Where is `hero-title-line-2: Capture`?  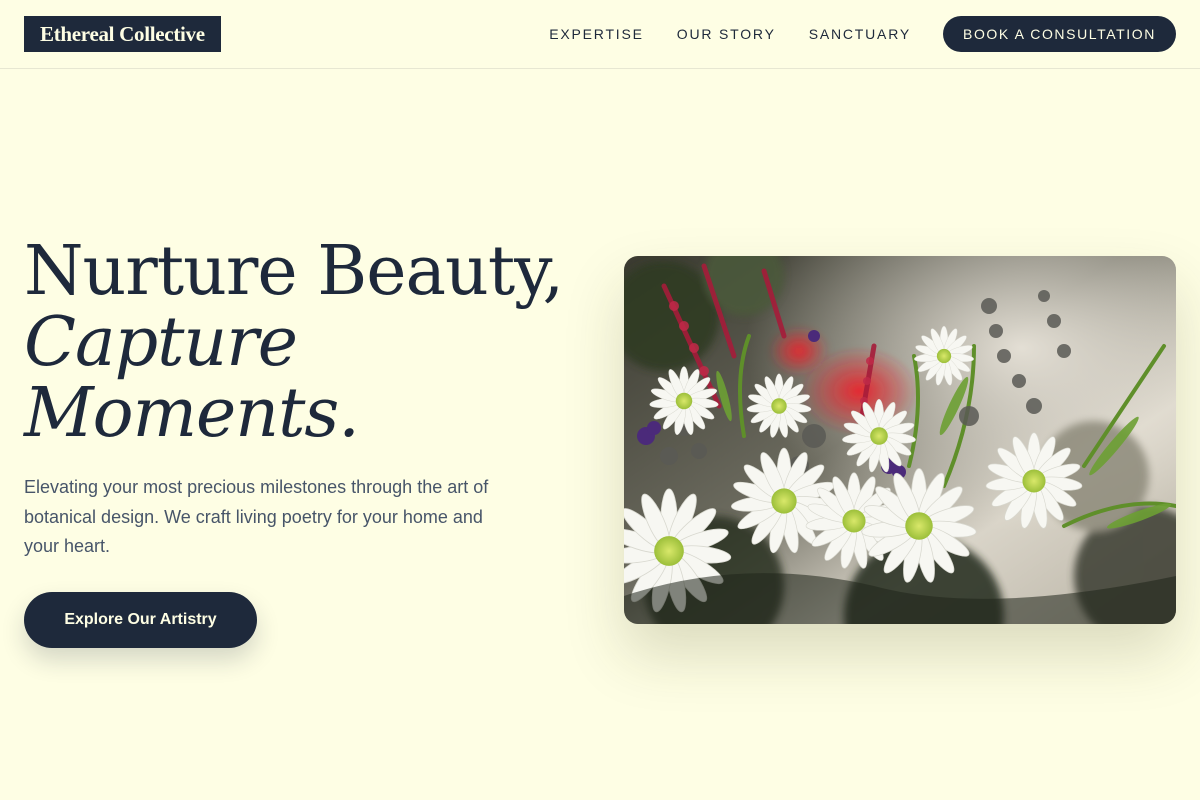 hero-title-line-2: Capture is located at coordinates (161, 342).